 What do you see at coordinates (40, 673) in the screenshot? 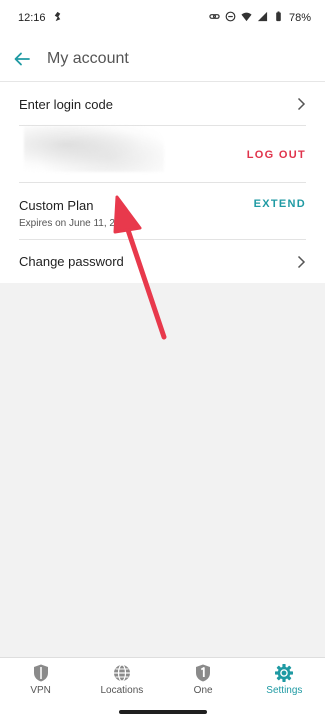
I see `shield-icon` at bounding box center [40, 673].